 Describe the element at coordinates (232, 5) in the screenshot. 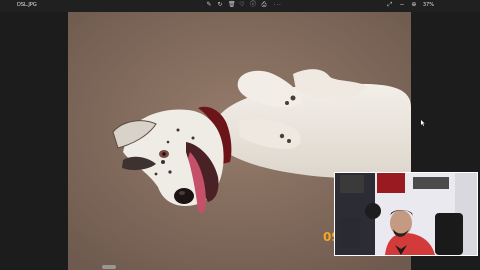

I see `delete-icon: 🗑` at that location.